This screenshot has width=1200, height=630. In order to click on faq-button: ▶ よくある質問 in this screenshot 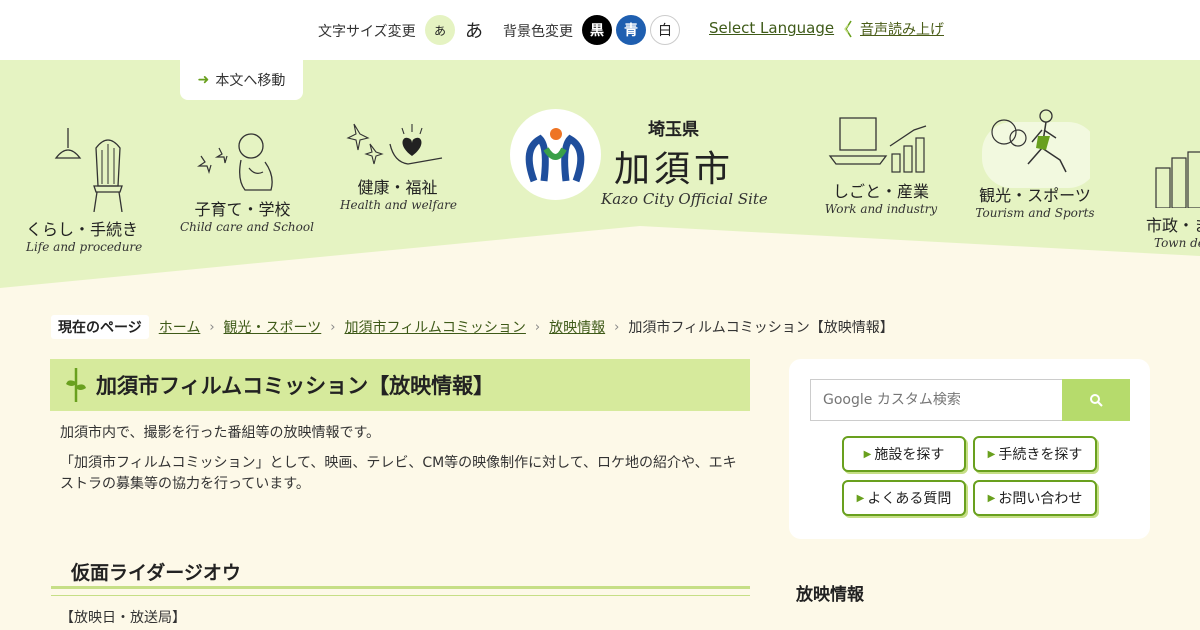, I will do `click(904, 498)`.